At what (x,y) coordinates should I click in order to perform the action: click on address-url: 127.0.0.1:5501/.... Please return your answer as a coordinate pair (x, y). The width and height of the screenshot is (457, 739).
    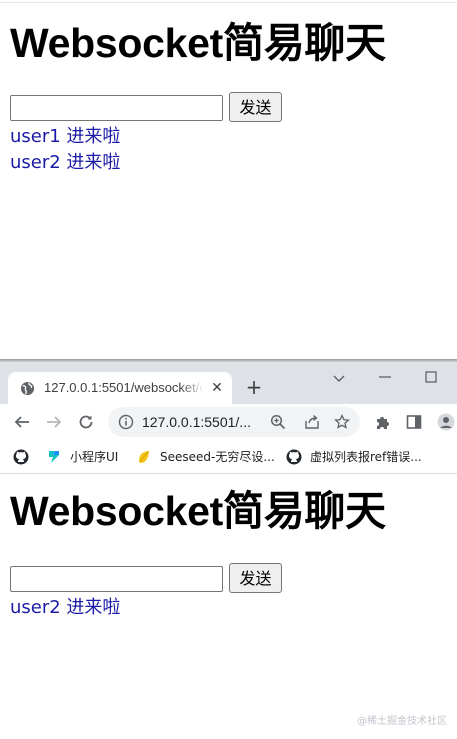
    Looking at the image, I should click on (196, 422).